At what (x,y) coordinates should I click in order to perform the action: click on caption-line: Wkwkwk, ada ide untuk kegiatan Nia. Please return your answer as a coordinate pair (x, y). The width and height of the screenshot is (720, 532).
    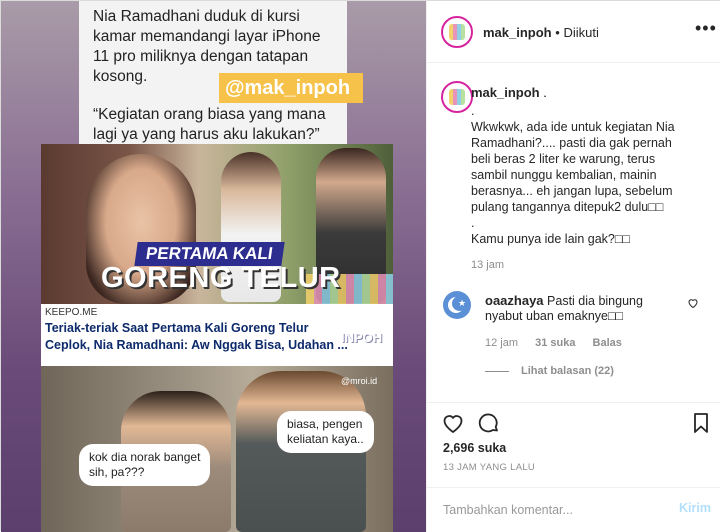
    Looking at the image, I should click on (573, 127).